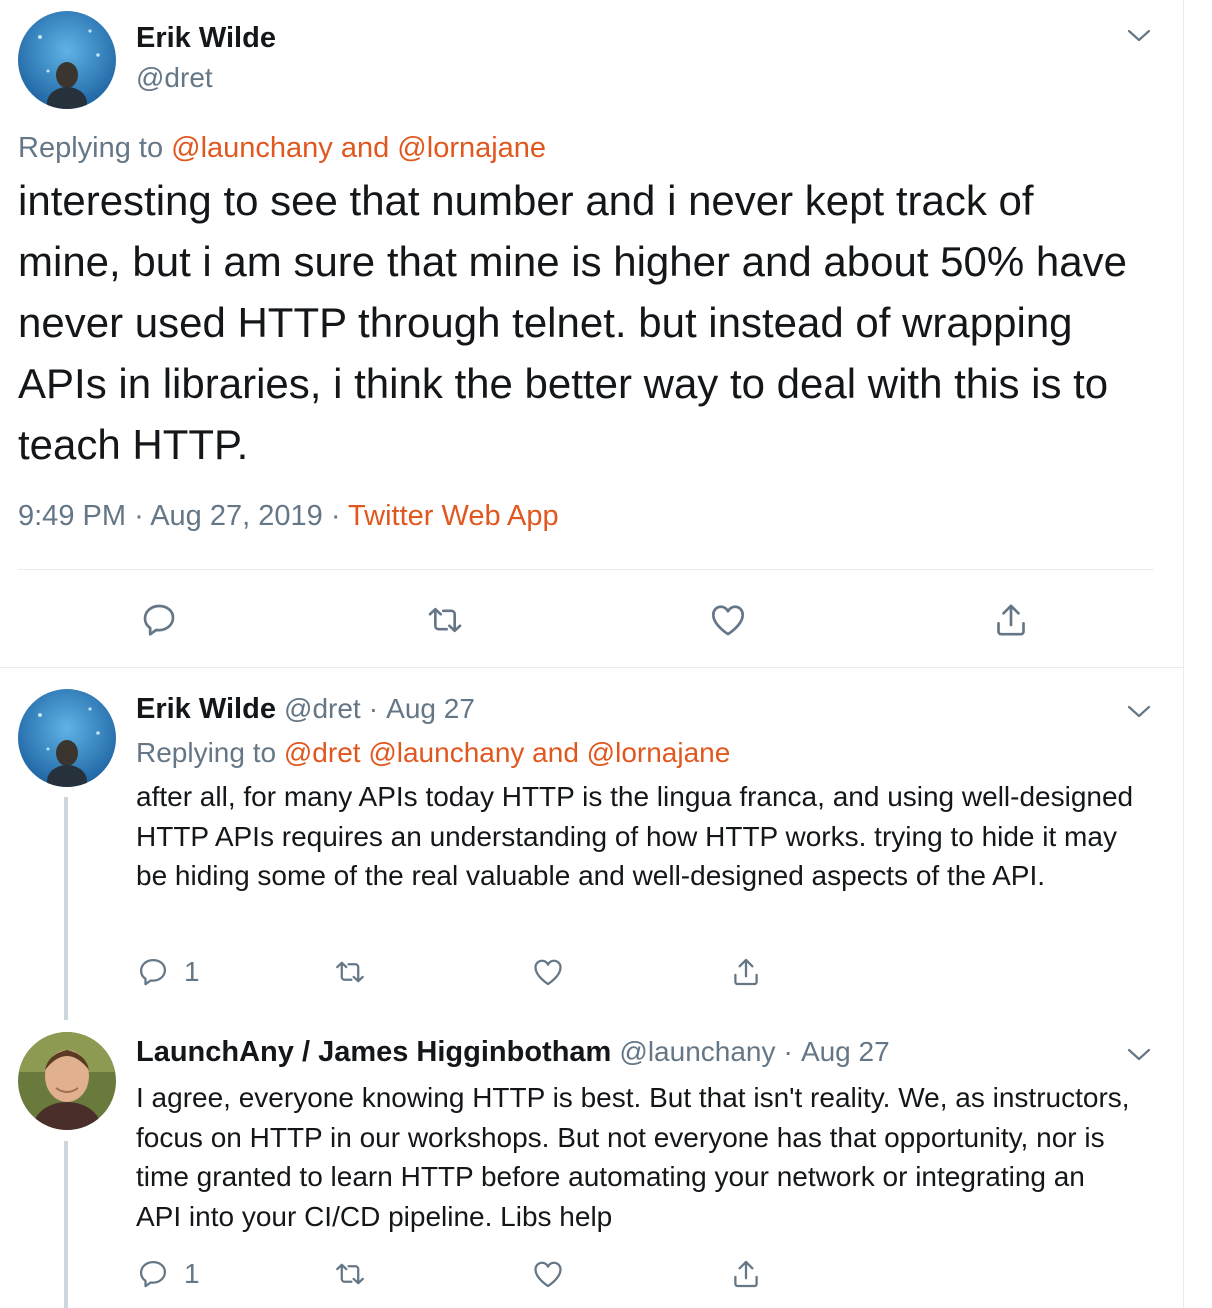 The image size is (1212, 1308). I want to click on reply-header: Erik Wilde @dret · Aug 27, so click(305, 709).